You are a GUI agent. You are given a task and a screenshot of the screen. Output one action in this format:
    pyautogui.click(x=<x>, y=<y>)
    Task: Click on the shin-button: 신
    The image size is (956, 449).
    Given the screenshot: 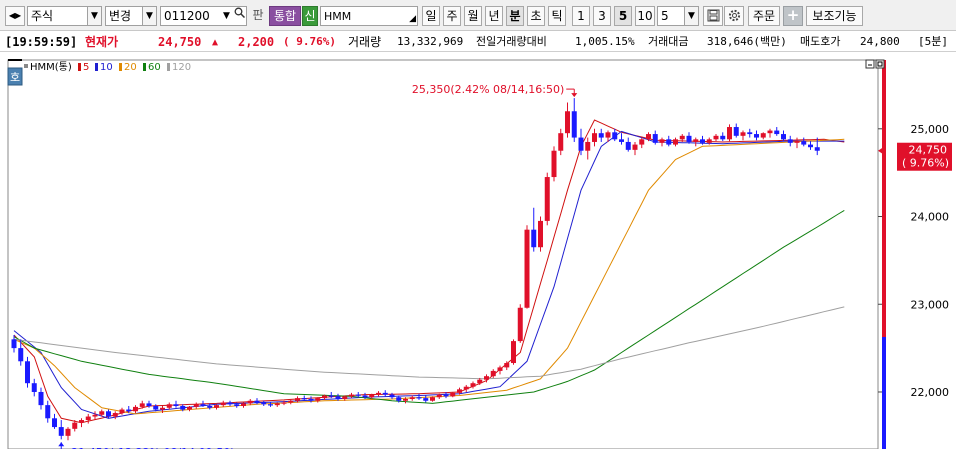 What is the action you would take?
    pyautogui.click(x=310, y=16)
    